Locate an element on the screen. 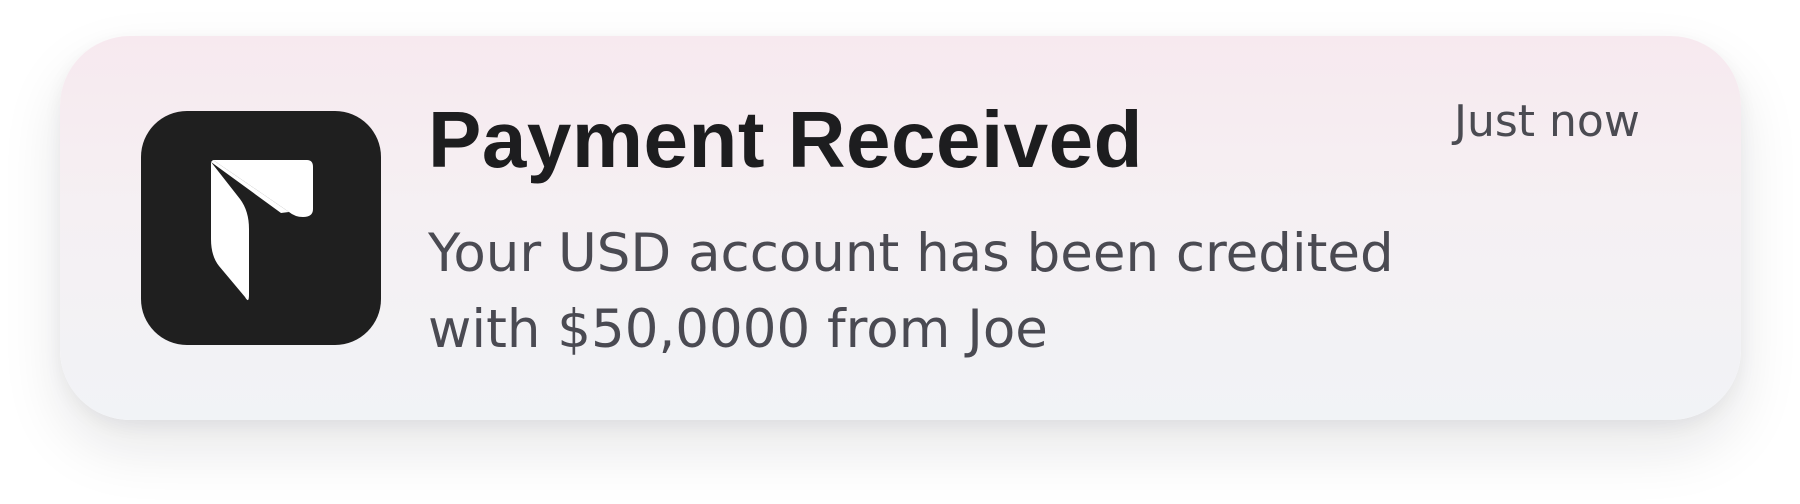  notification-title: Payment Received is located at coordinates (786, 139).